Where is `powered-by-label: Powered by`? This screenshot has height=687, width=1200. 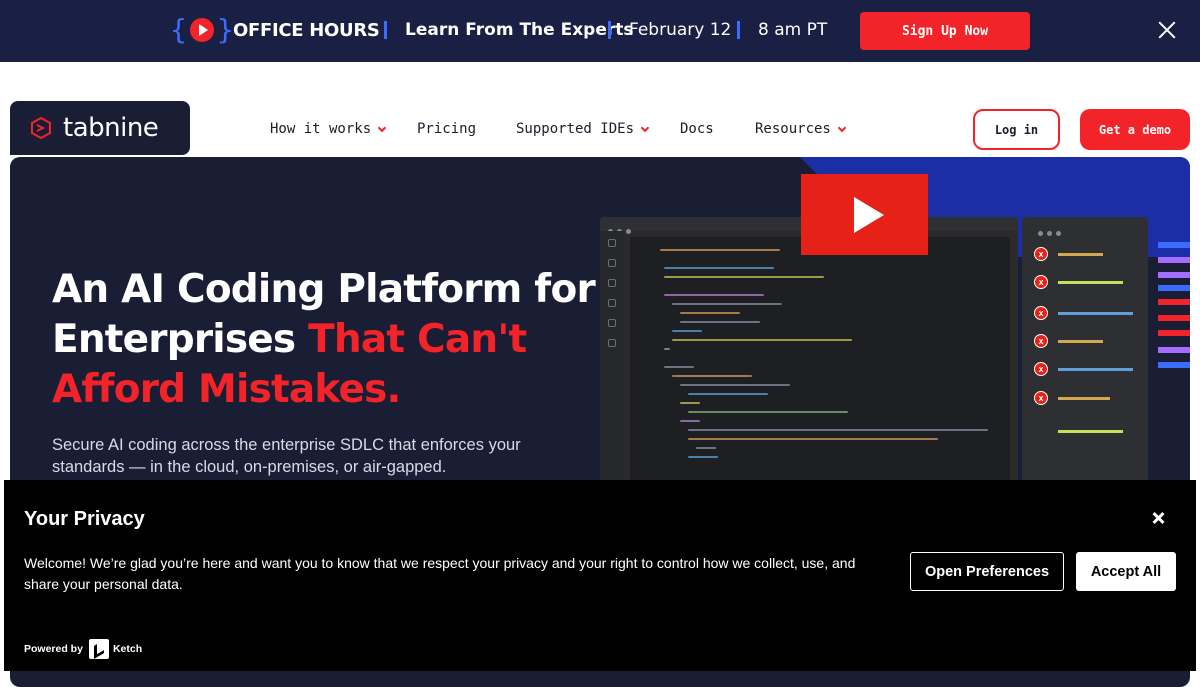 powered-by-label: Powered by is located at coordinates (53, 649).